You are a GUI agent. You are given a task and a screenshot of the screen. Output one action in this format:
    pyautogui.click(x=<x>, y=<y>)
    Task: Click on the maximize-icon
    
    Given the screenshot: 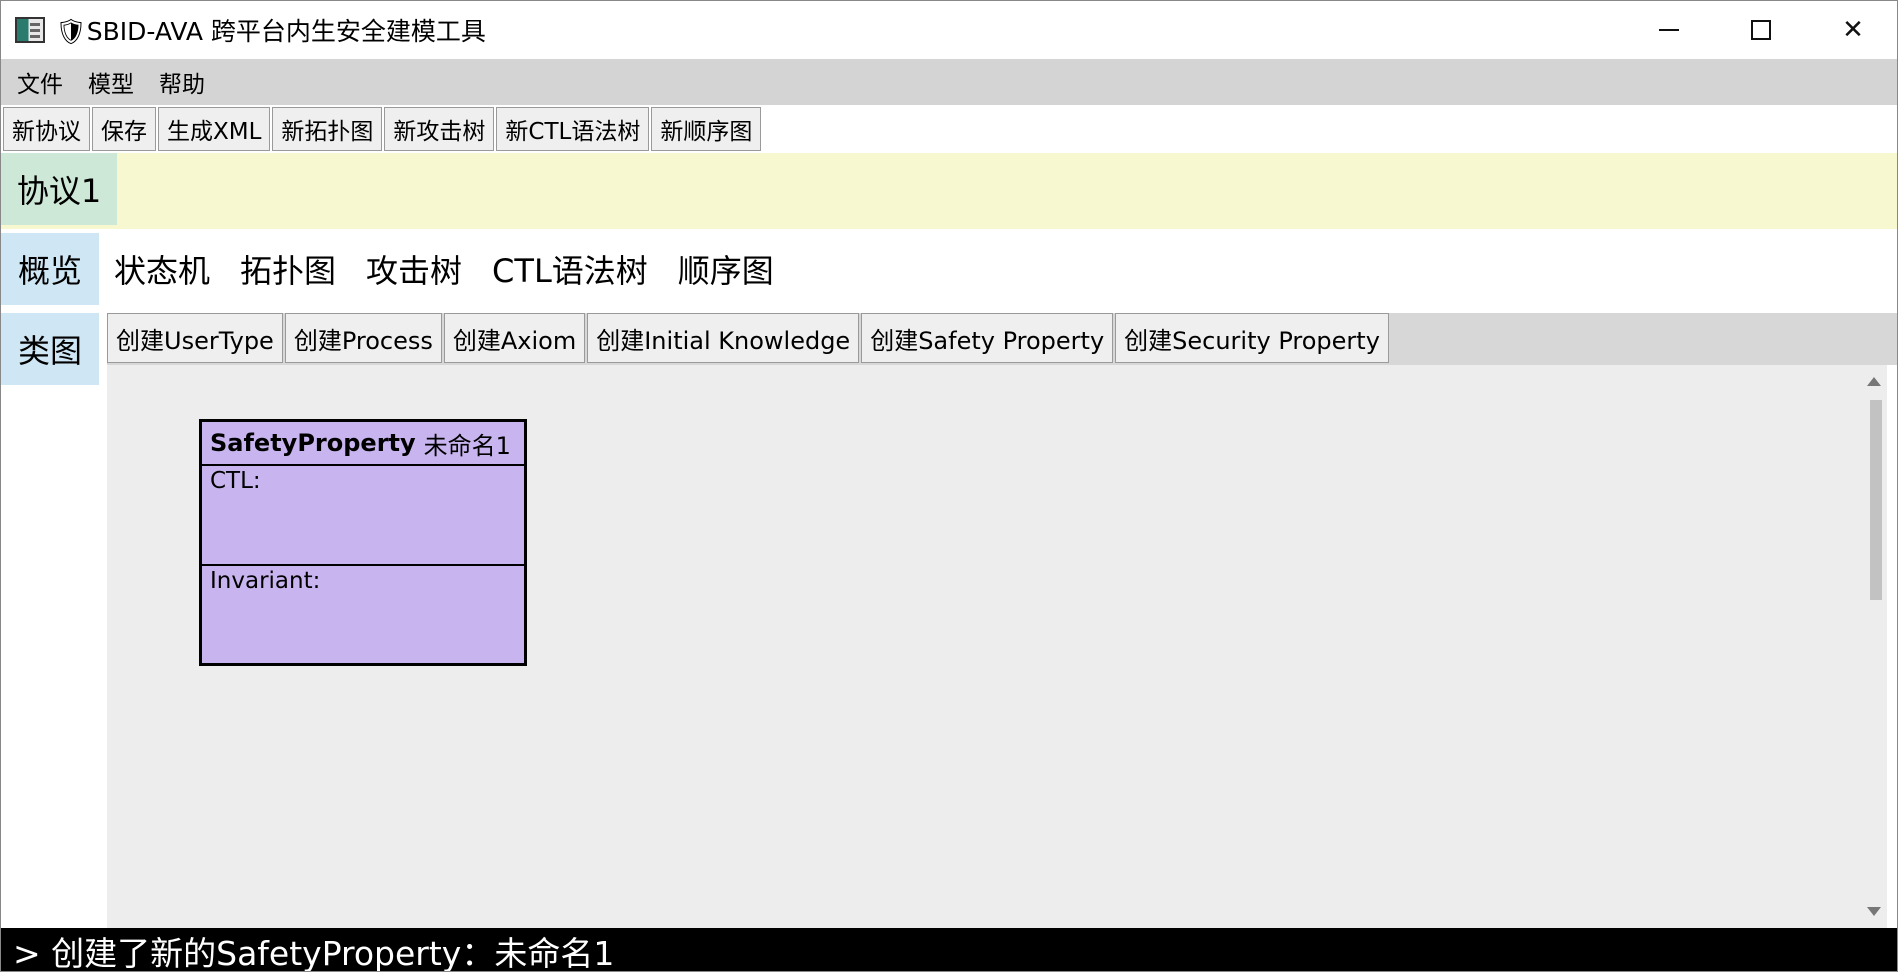 What is the action you would take?
    pyautogui.click(x=1761, y=30)
    